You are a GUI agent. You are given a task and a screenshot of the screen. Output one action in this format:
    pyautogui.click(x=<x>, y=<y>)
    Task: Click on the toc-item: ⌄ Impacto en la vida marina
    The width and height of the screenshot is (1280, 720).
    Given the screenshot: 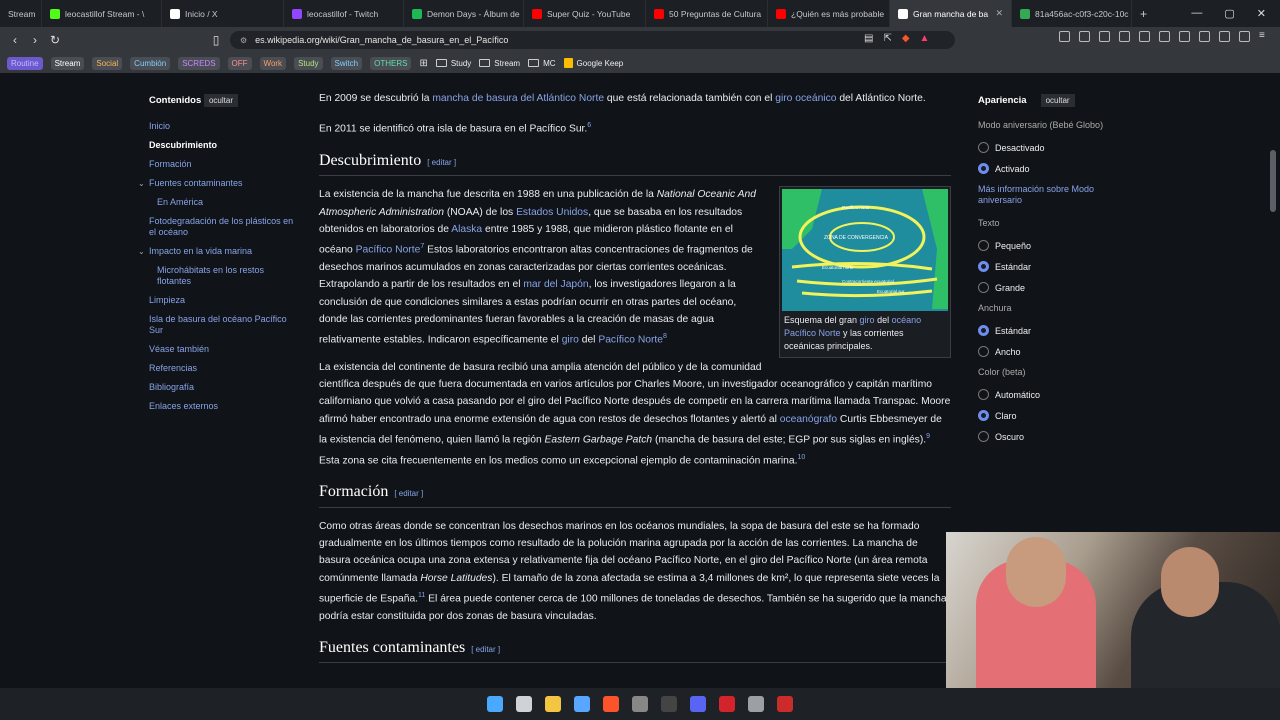 What is the action you would take?
    pyautogui.click(x=216, y=251)
    